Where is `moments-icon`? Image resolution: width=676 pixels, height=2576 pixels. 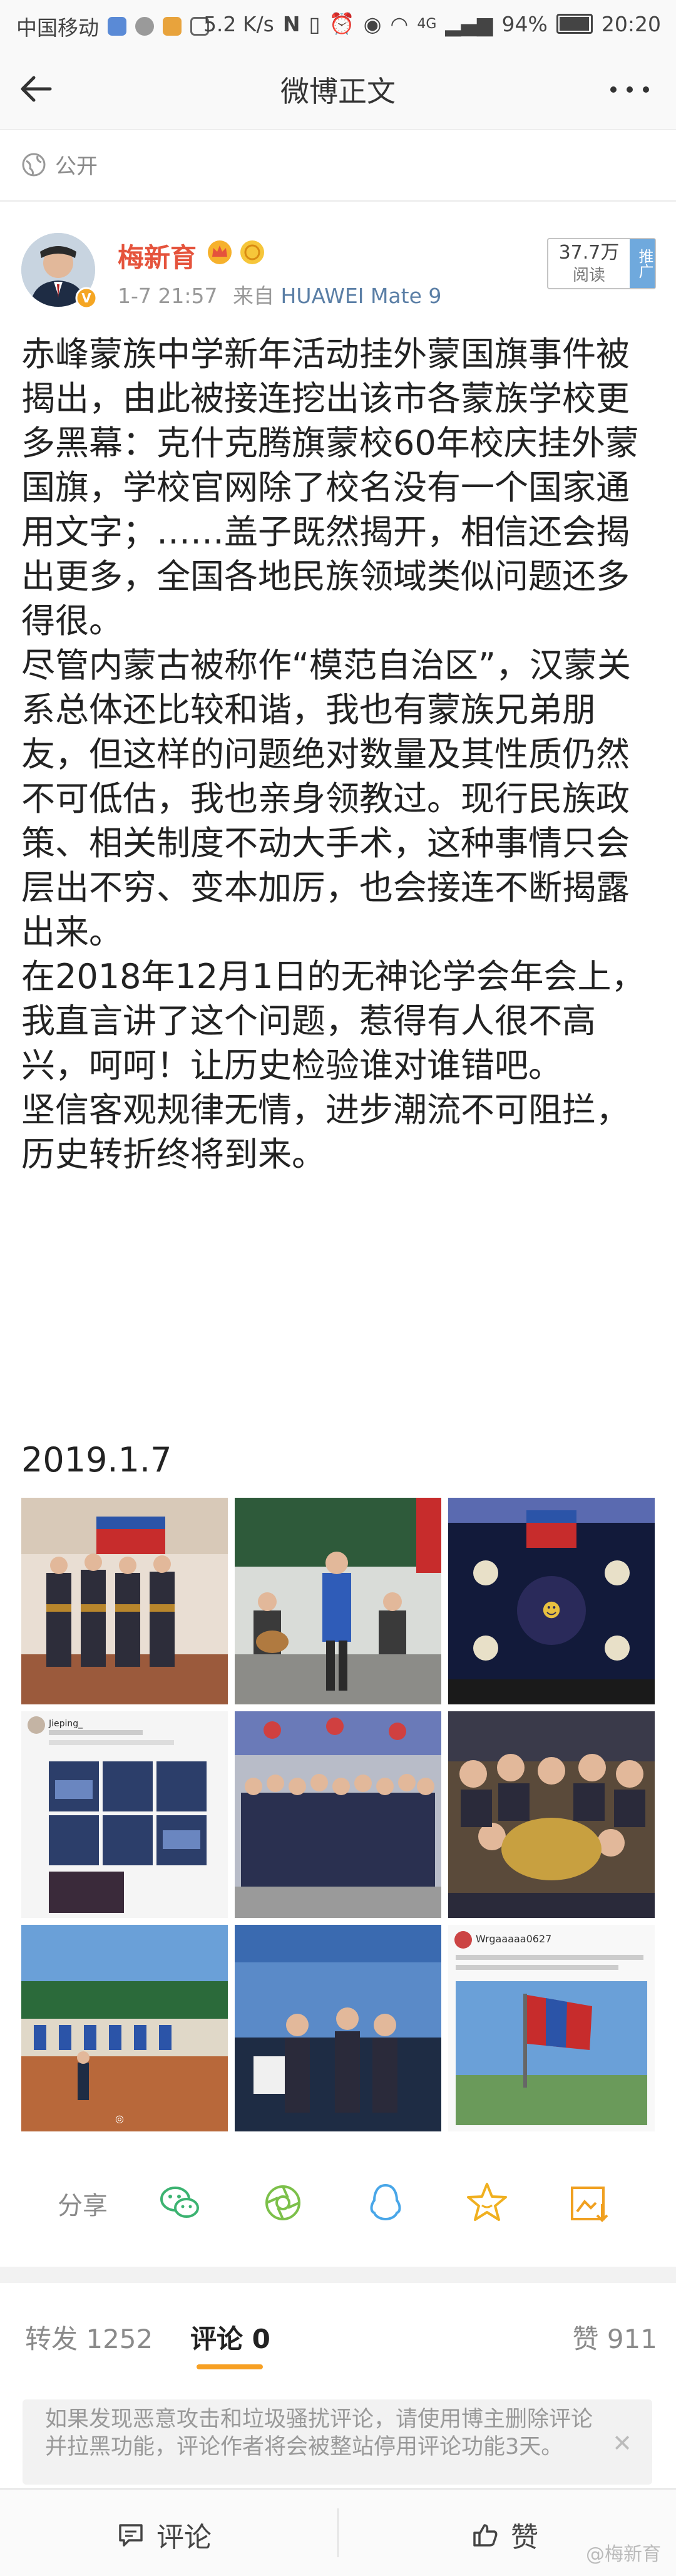
moments-icon is located at coordinates (283, 2203).